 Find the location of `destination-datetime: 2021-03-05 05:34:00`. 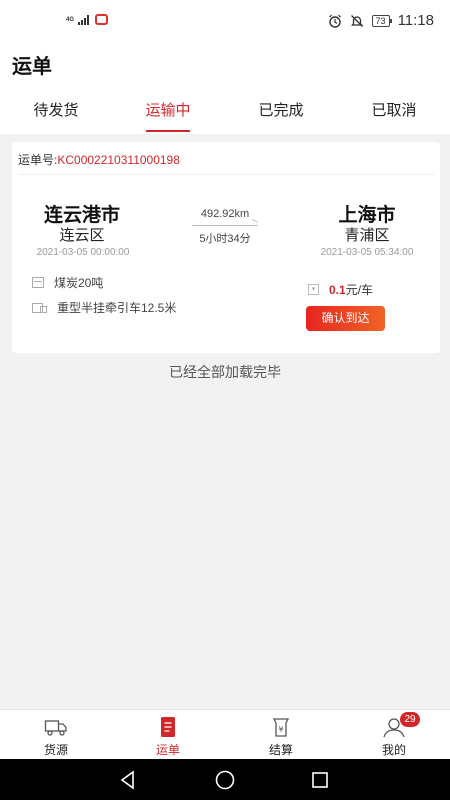

destination-datetime: 2021-03-05 05:34:00 is located at coordinates (367, 252).